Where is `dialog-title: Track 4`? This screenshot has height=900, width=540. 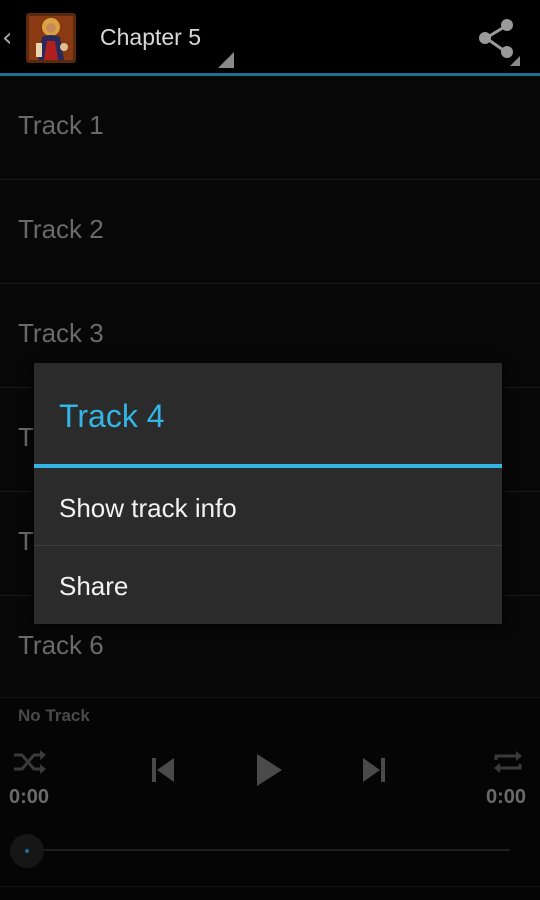
dialog-title: Track 4 is located at coordinates (112, 416).